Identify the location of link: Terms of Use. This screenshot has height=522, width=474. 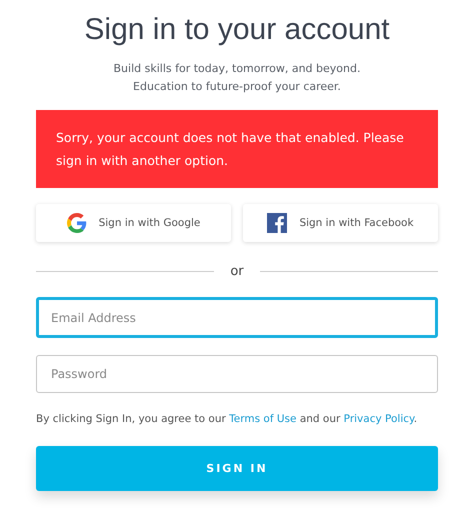
(262, 419).